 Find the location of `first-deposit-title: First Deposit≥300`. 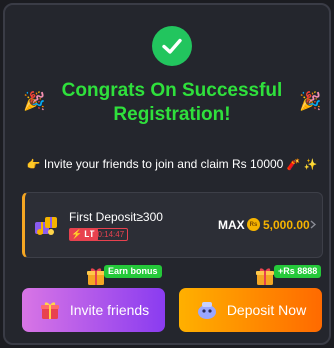

first-deposit-title: First Deposit≥300 is located at coordinates (116, 217).